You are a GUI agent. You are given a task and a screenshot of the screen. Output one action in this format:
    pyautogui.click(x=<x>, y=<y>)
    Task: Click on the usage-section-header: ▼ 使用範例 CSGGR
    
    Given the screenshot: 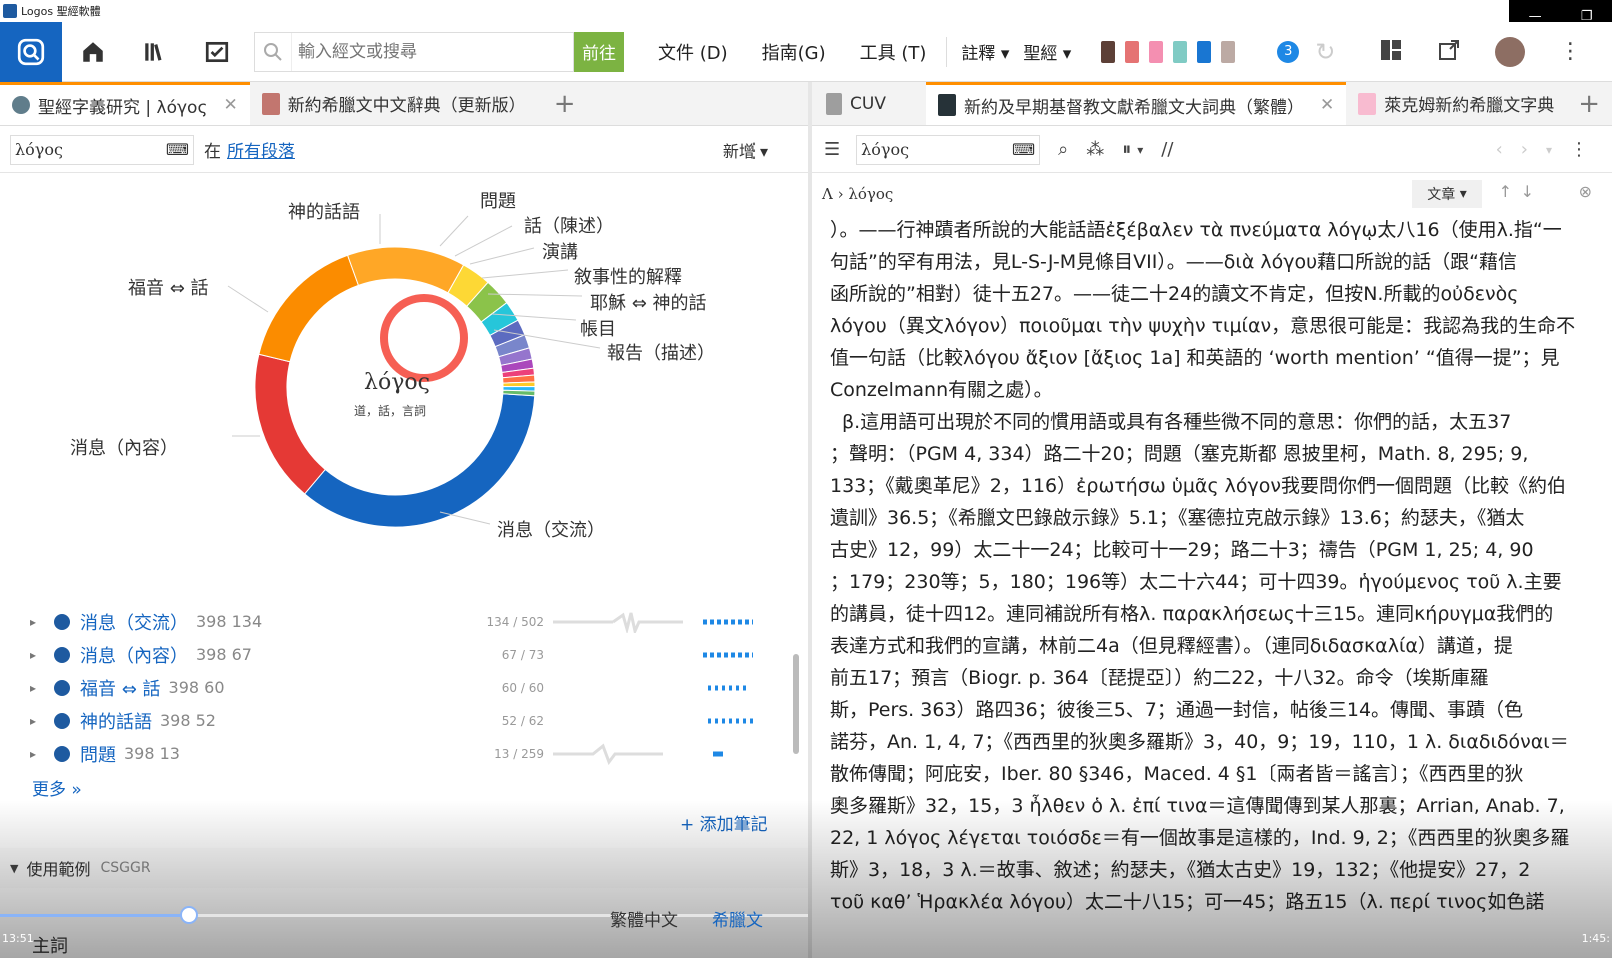 What is the action you would take?
    pyautogui.click(x=404, y=868)
    